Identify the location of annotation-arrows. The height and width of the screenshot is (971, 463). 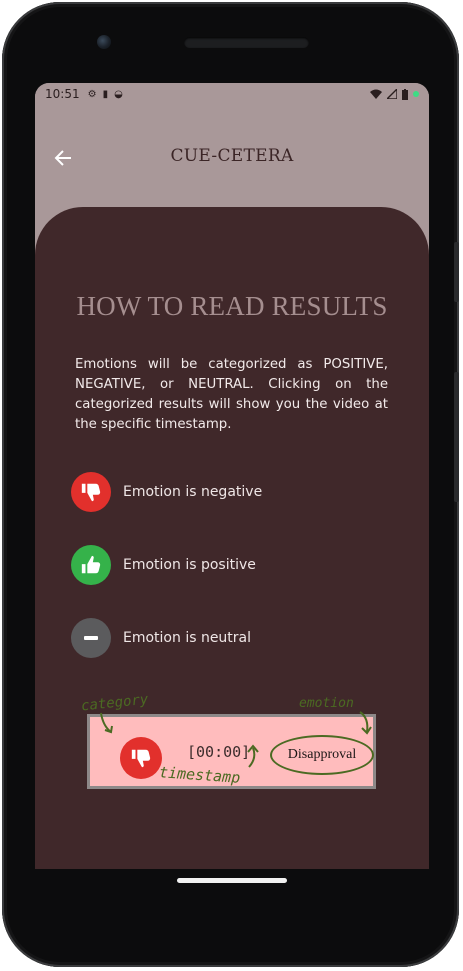
(236, 739).